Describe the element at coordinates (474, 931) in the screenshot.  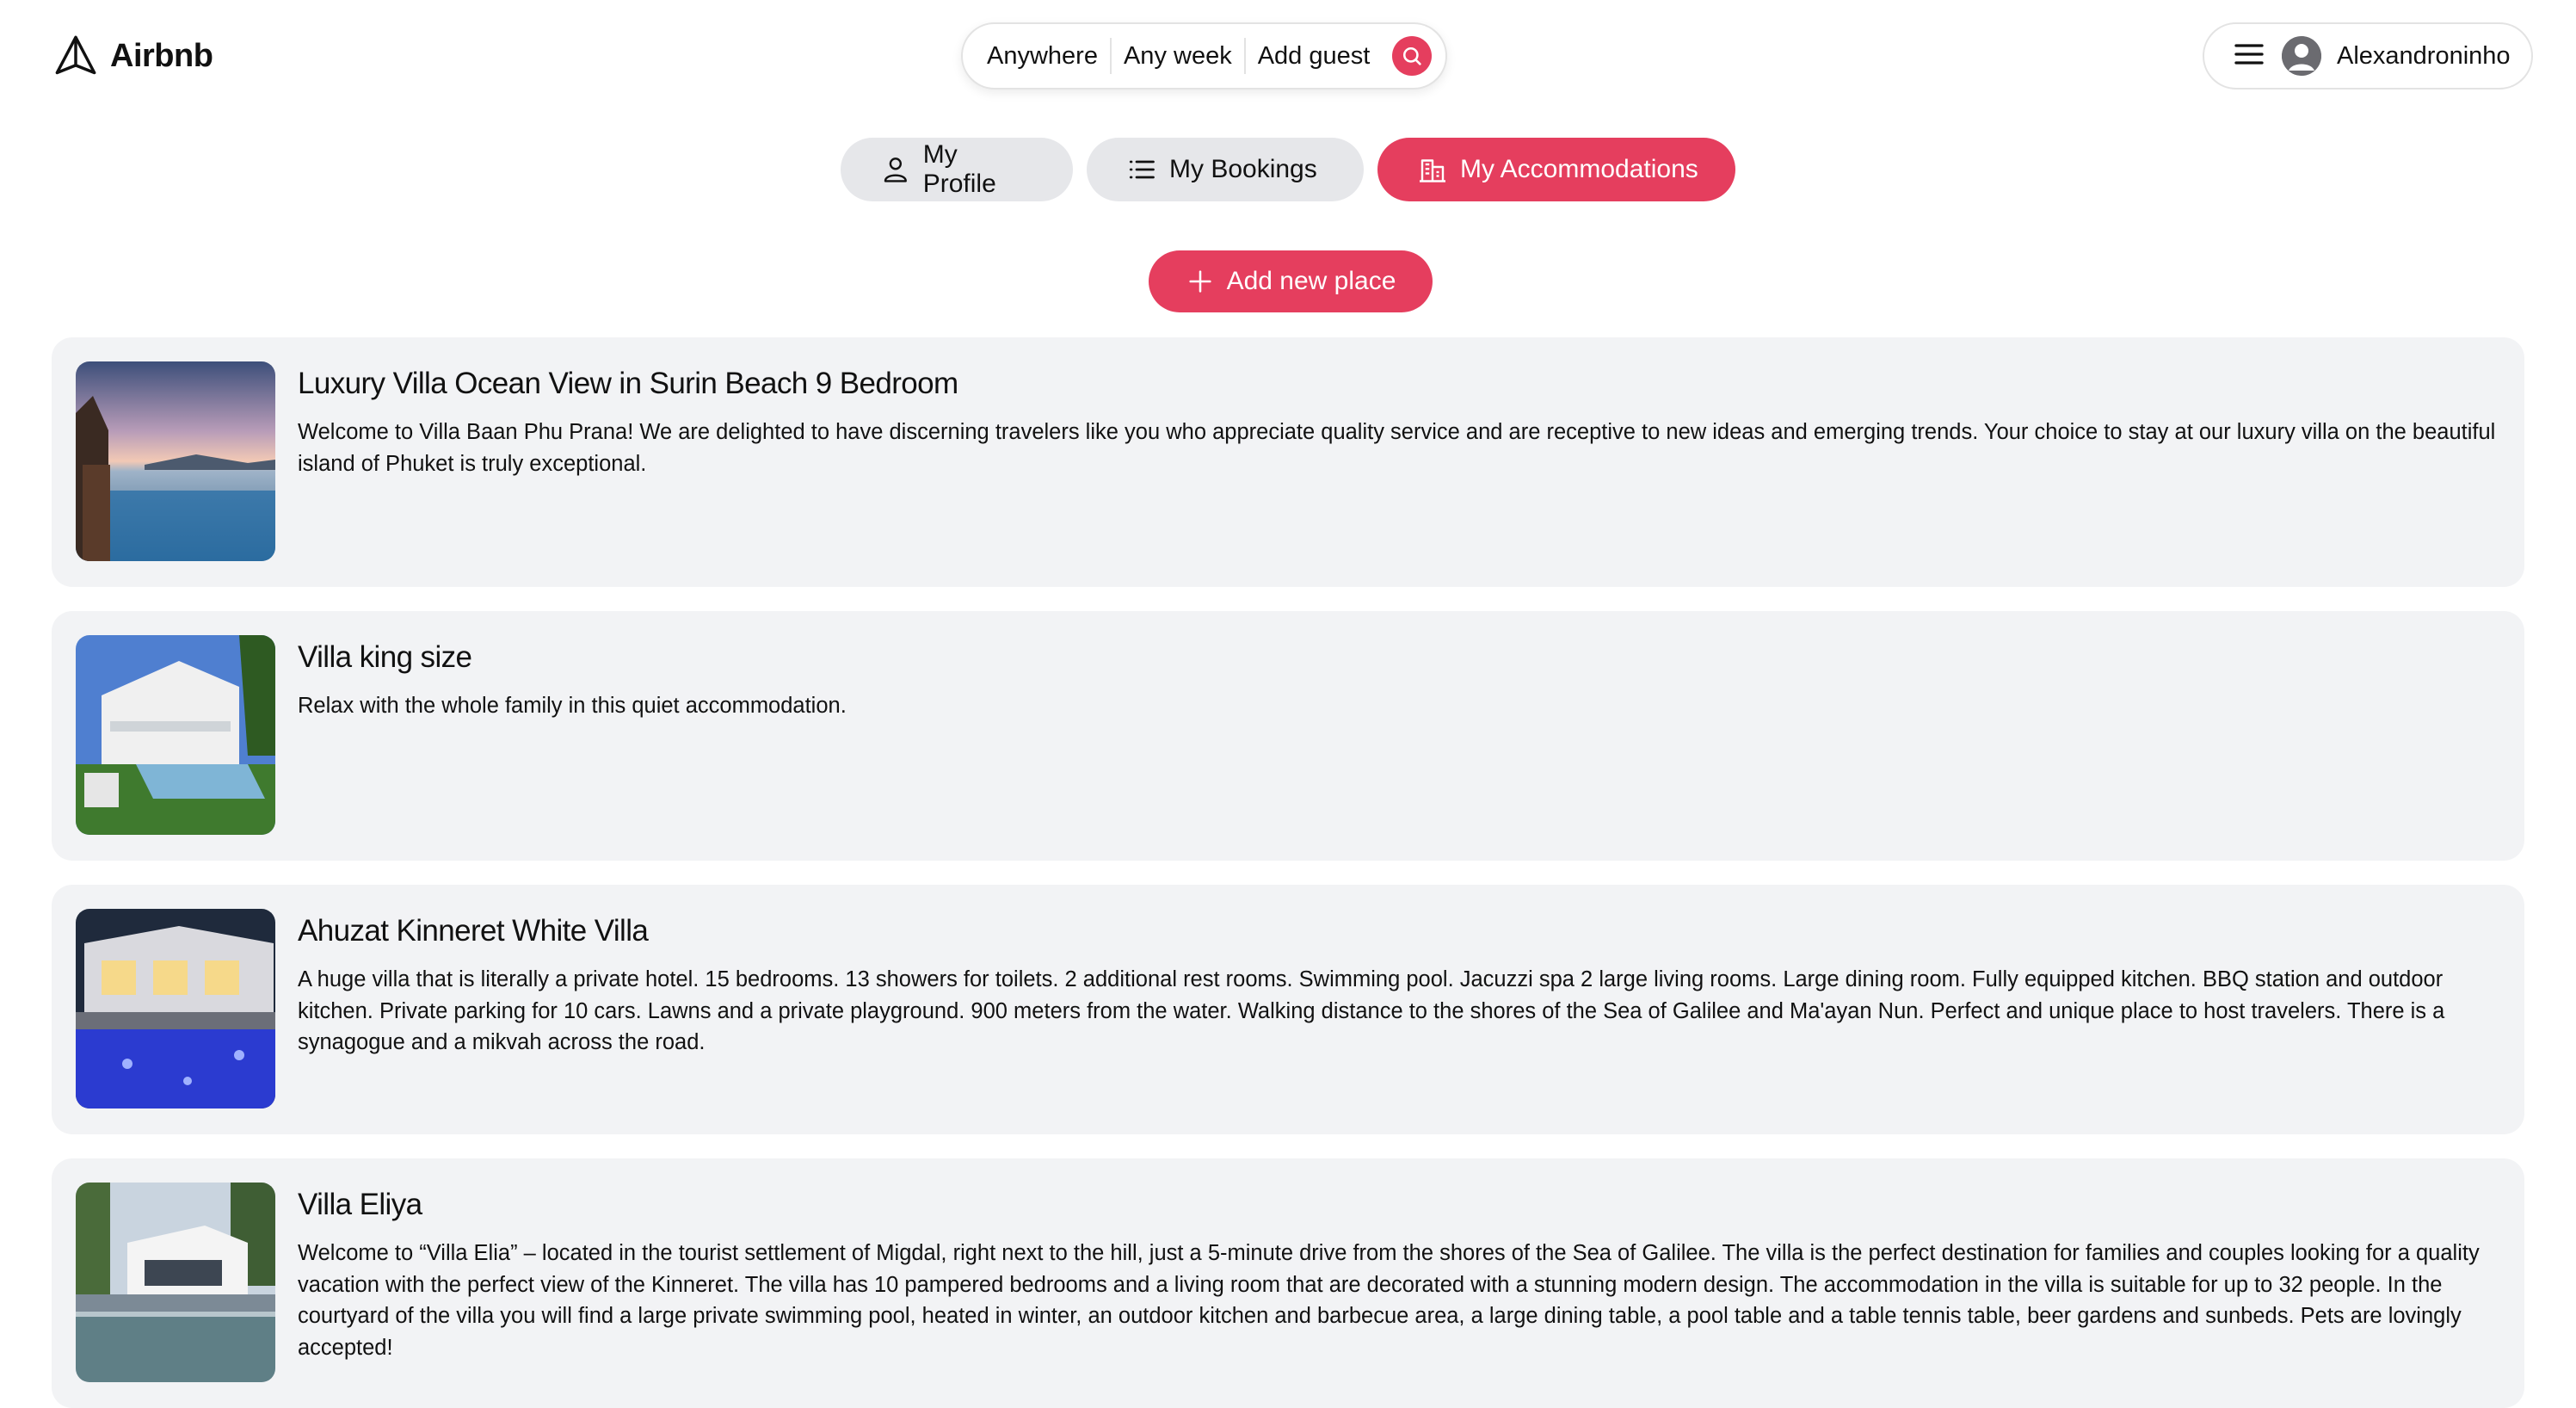
I see `accommodation-title: Ahuzat Kinneret White Villa` at that location.